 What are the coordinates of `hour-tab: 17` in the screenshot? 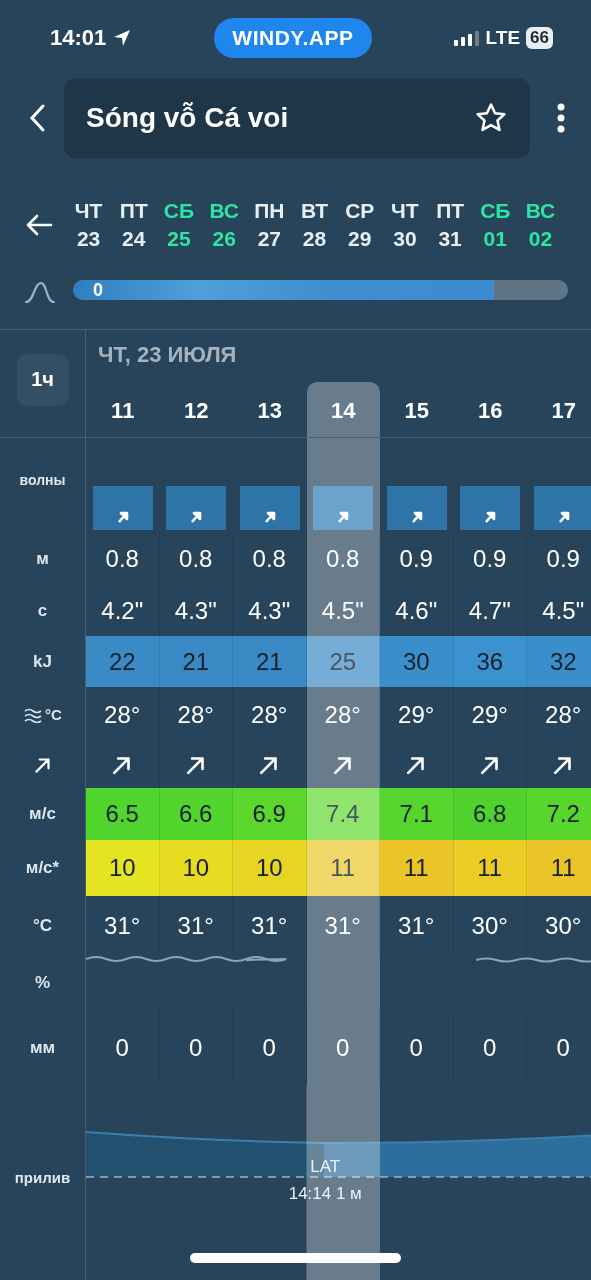 It's located at (559, 409).